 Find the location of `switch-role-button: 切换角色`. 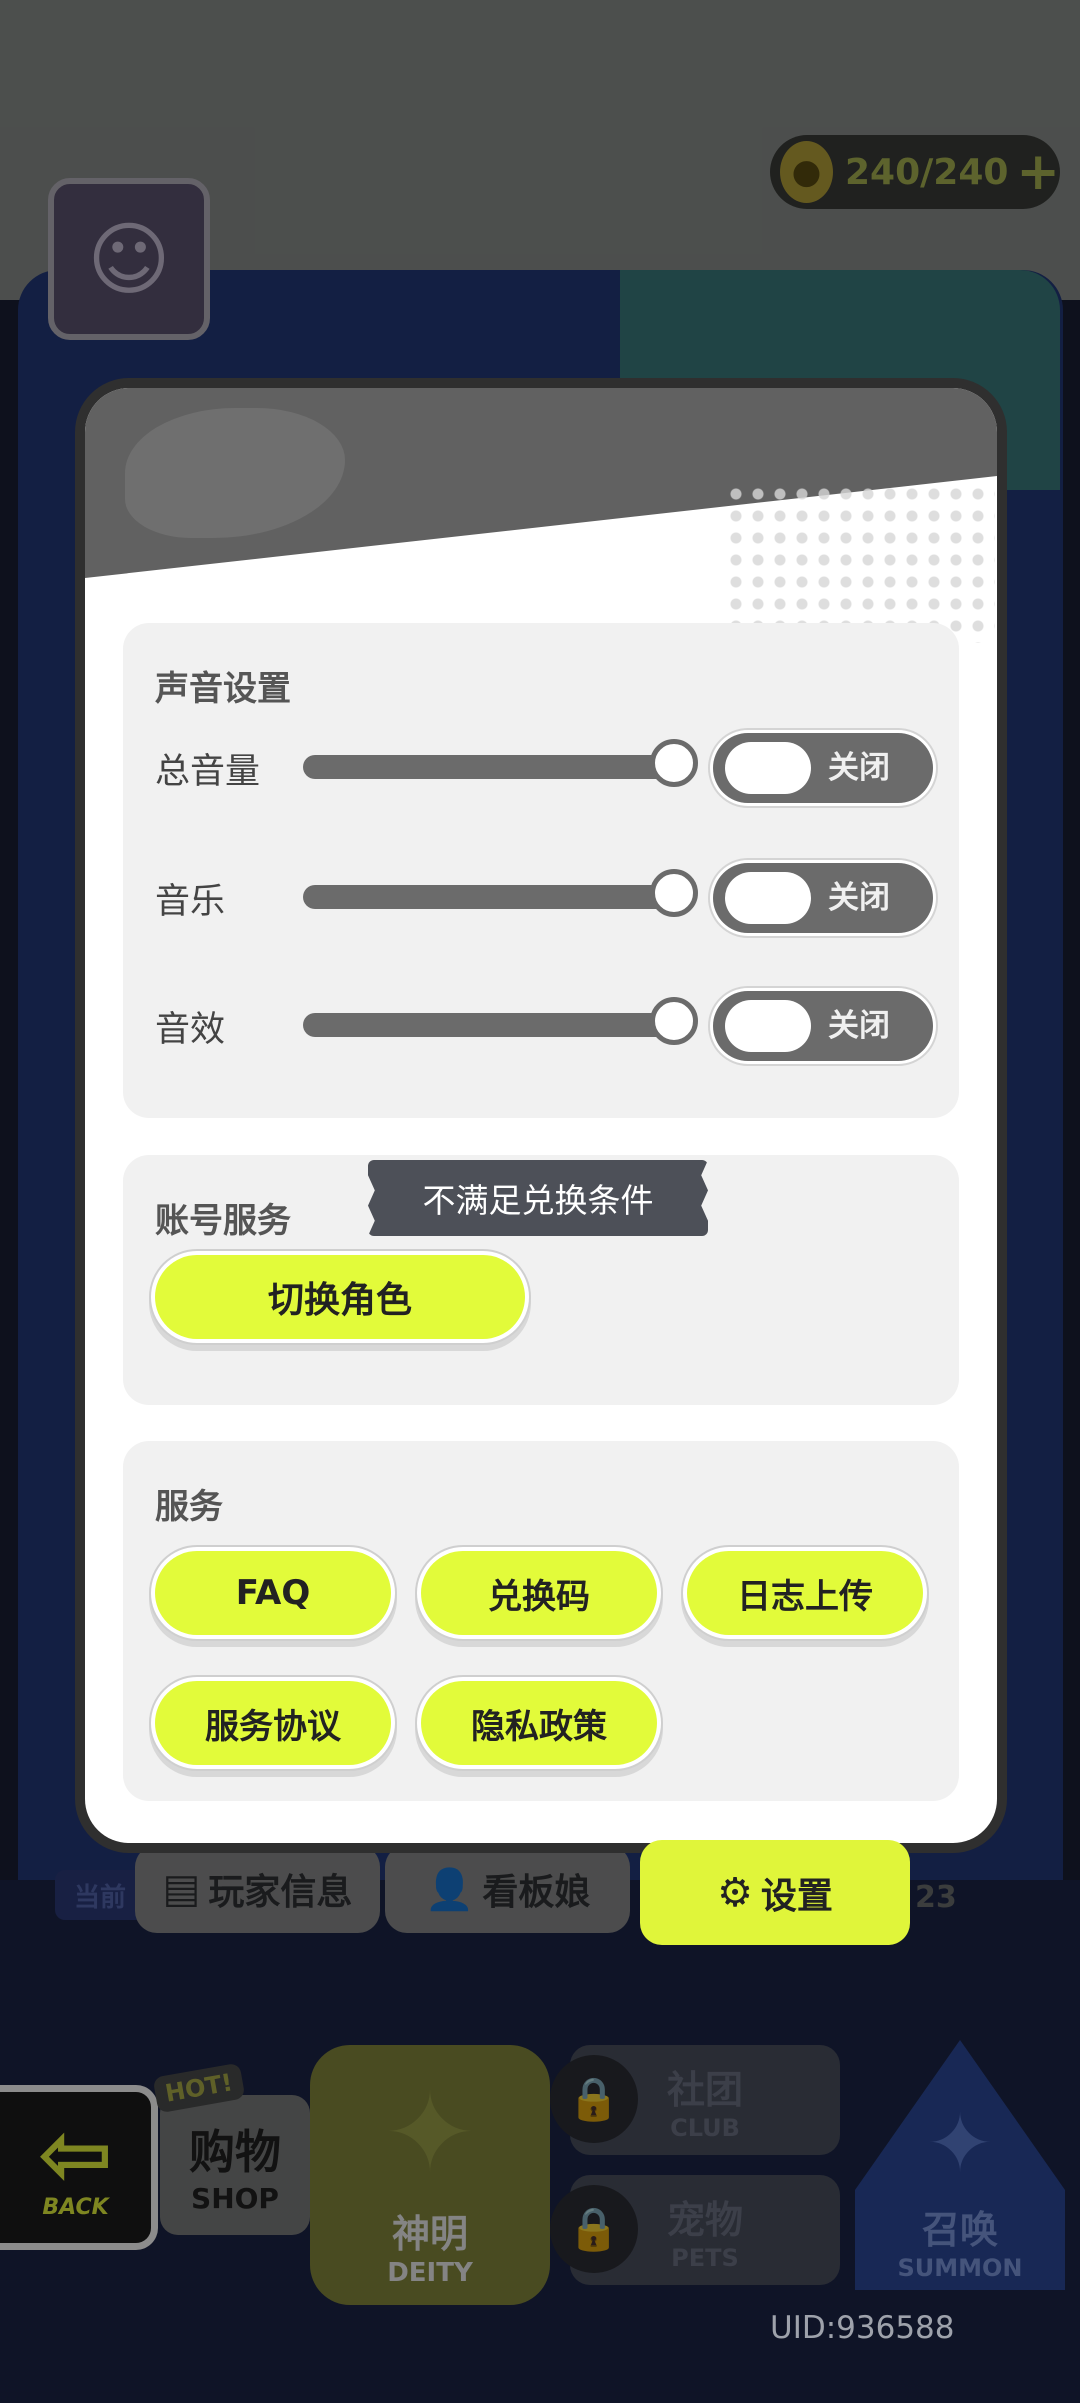

switch-role-button: 切换角色 is located at coordinates (340, 1297).